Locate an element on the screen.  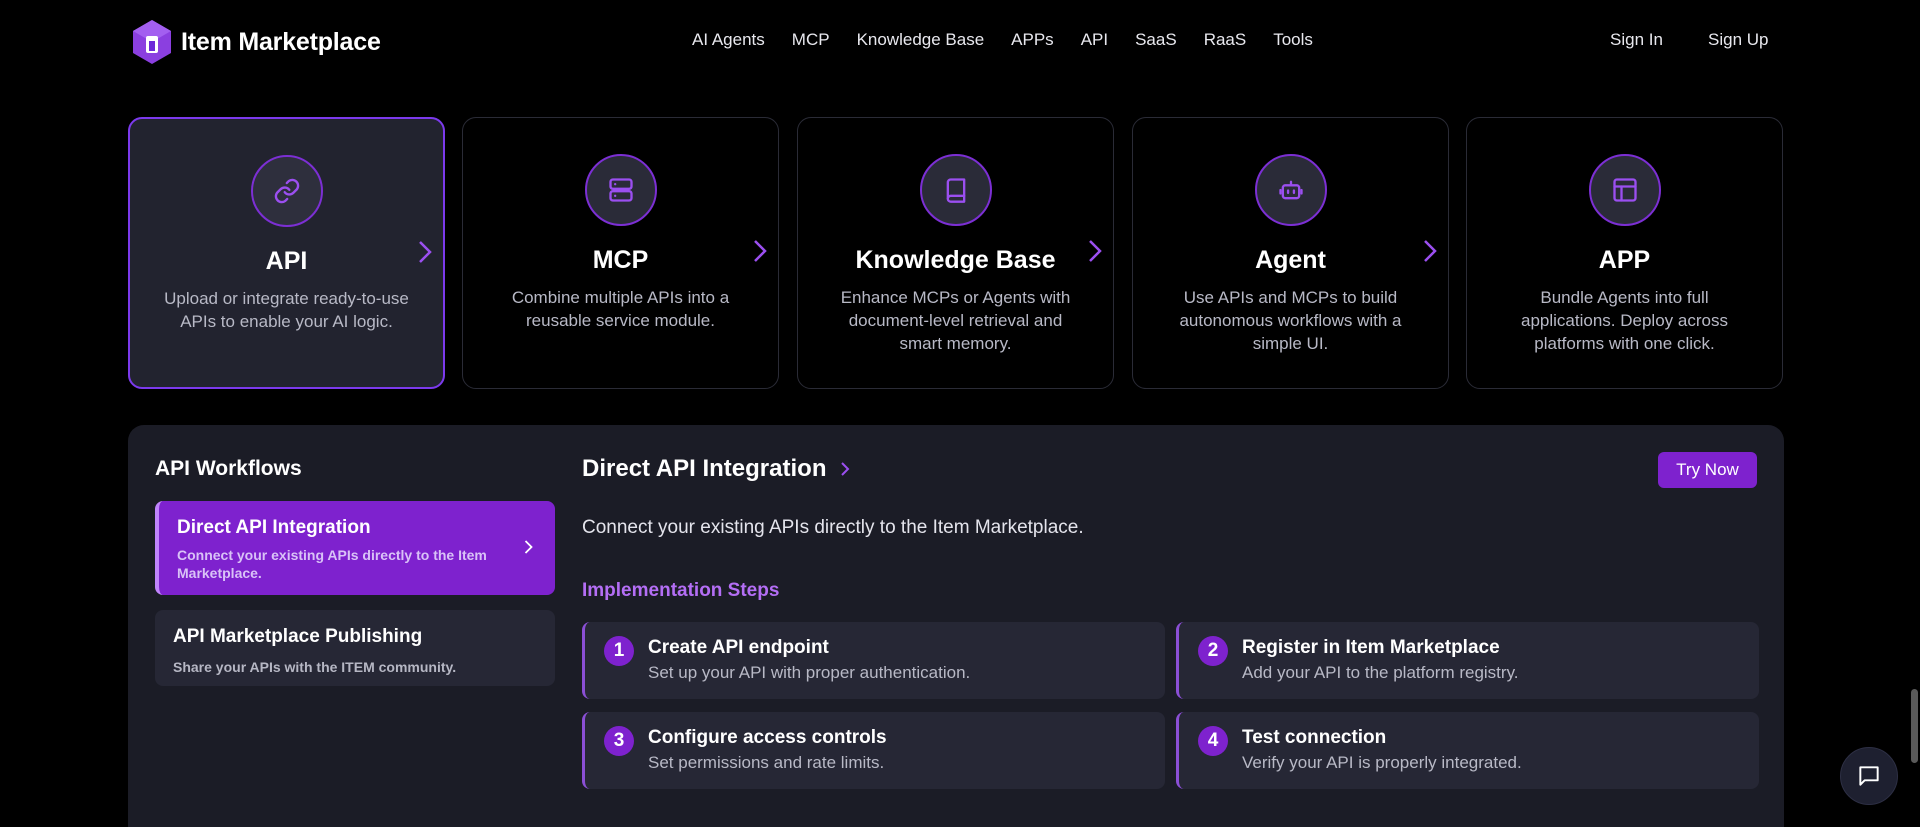
bot-icon is located at coordinates (1290, 190).